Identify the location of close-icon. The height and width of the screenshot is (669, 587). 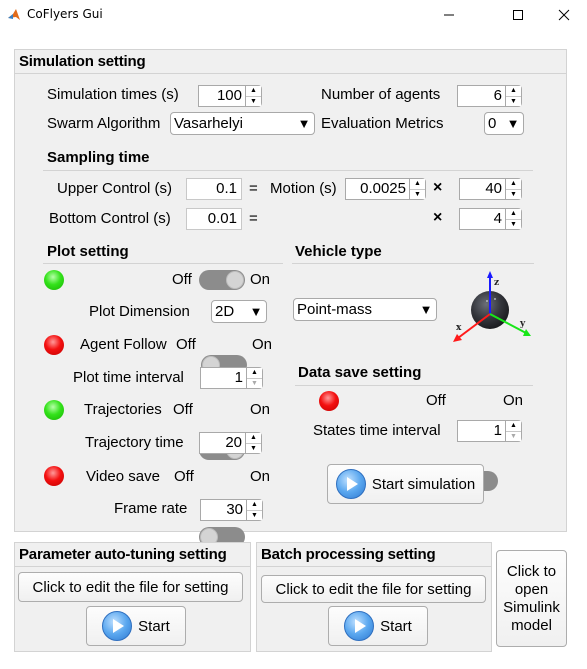
(564, 15).